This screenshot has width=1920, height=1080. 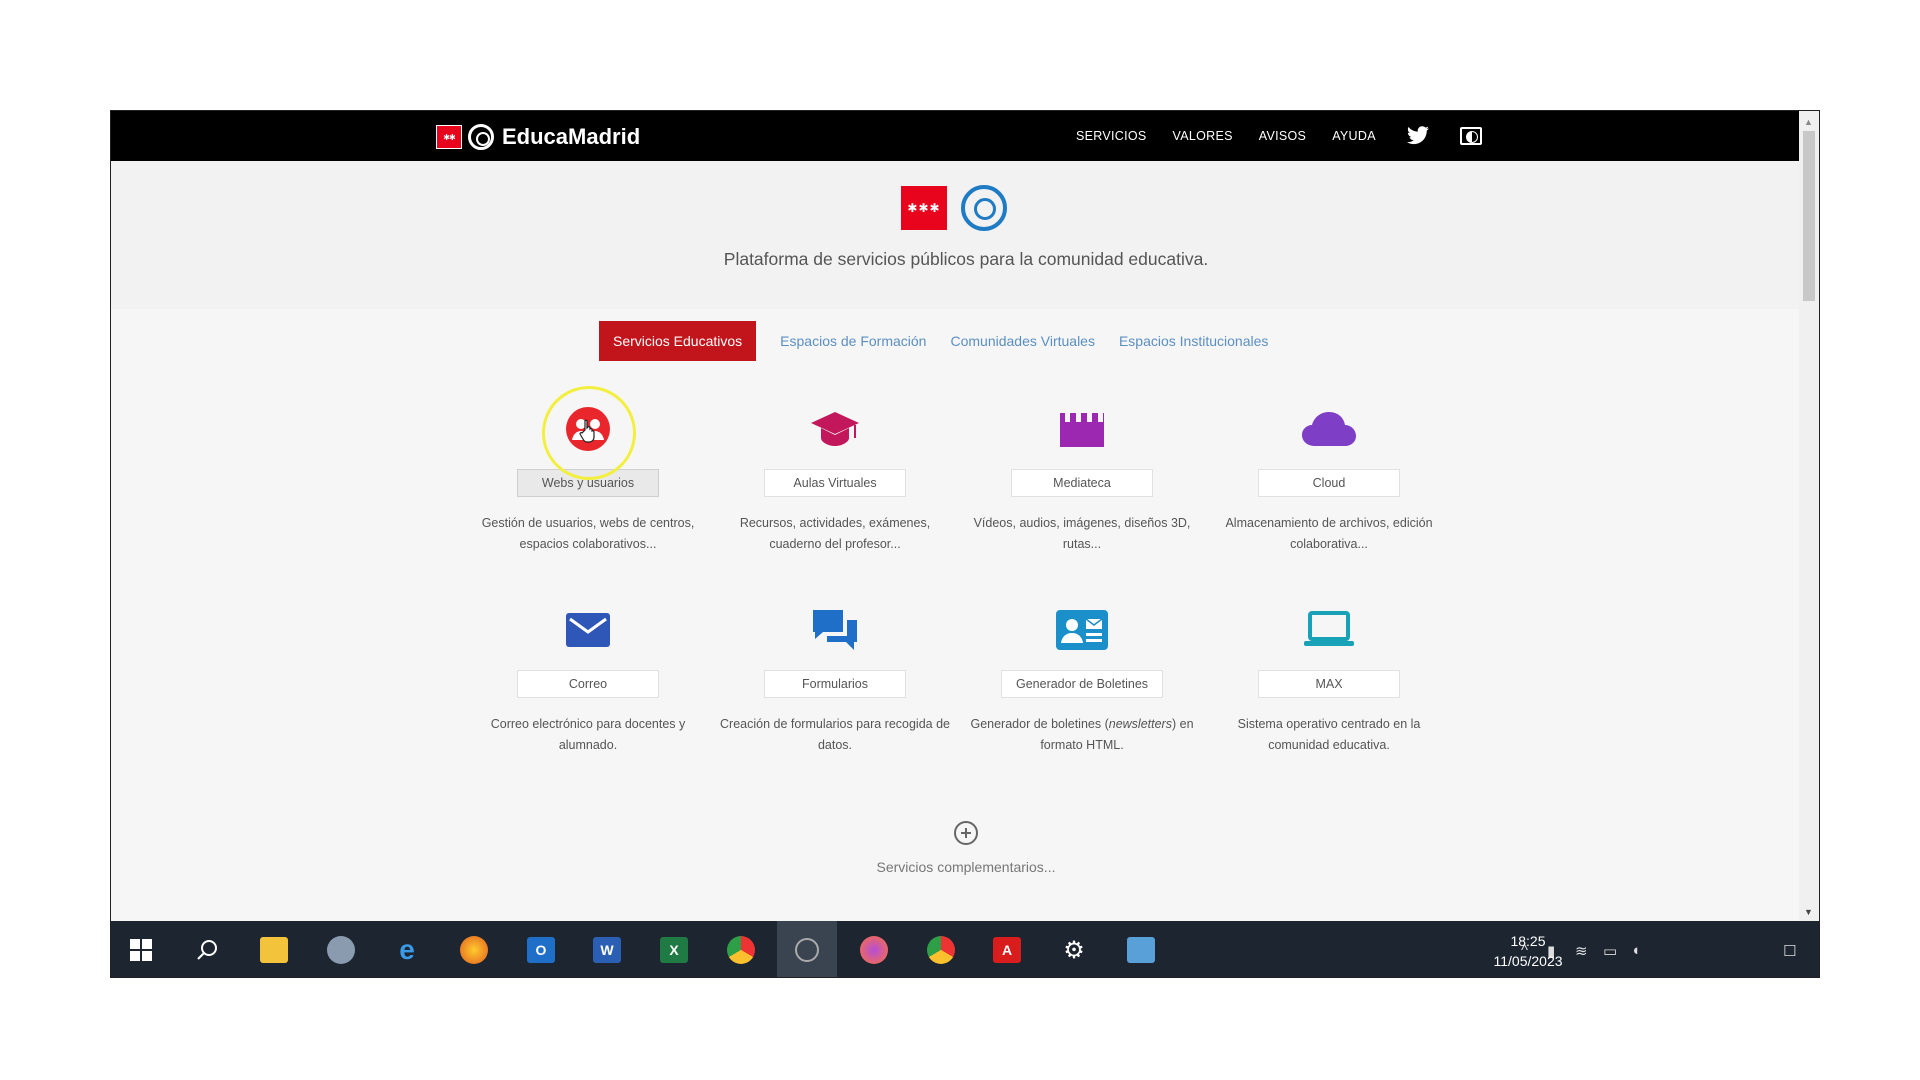 What do you see at coordinates (984, 208) in the screenshot?
I see `educamadrid-logo-icon` at bounding box center [984, 208].